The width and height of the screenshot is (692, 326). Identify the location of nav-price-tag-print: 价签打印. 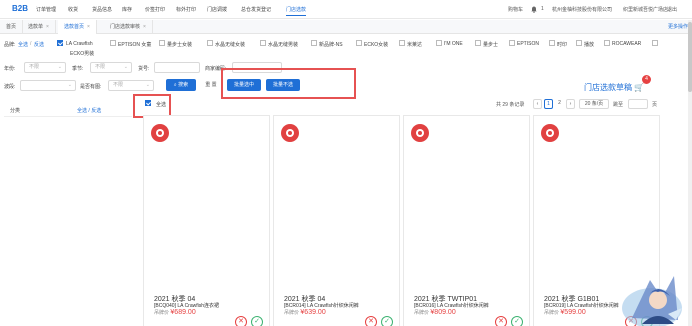
(155, 9).